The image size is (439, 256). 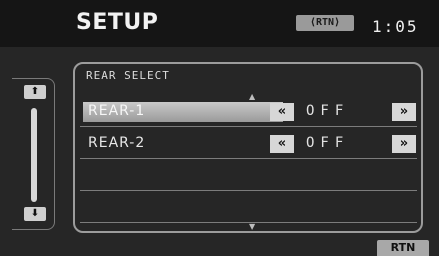 I want to click on return-pill-button: ⟨RTN⟩, so click(x=325, y=23).